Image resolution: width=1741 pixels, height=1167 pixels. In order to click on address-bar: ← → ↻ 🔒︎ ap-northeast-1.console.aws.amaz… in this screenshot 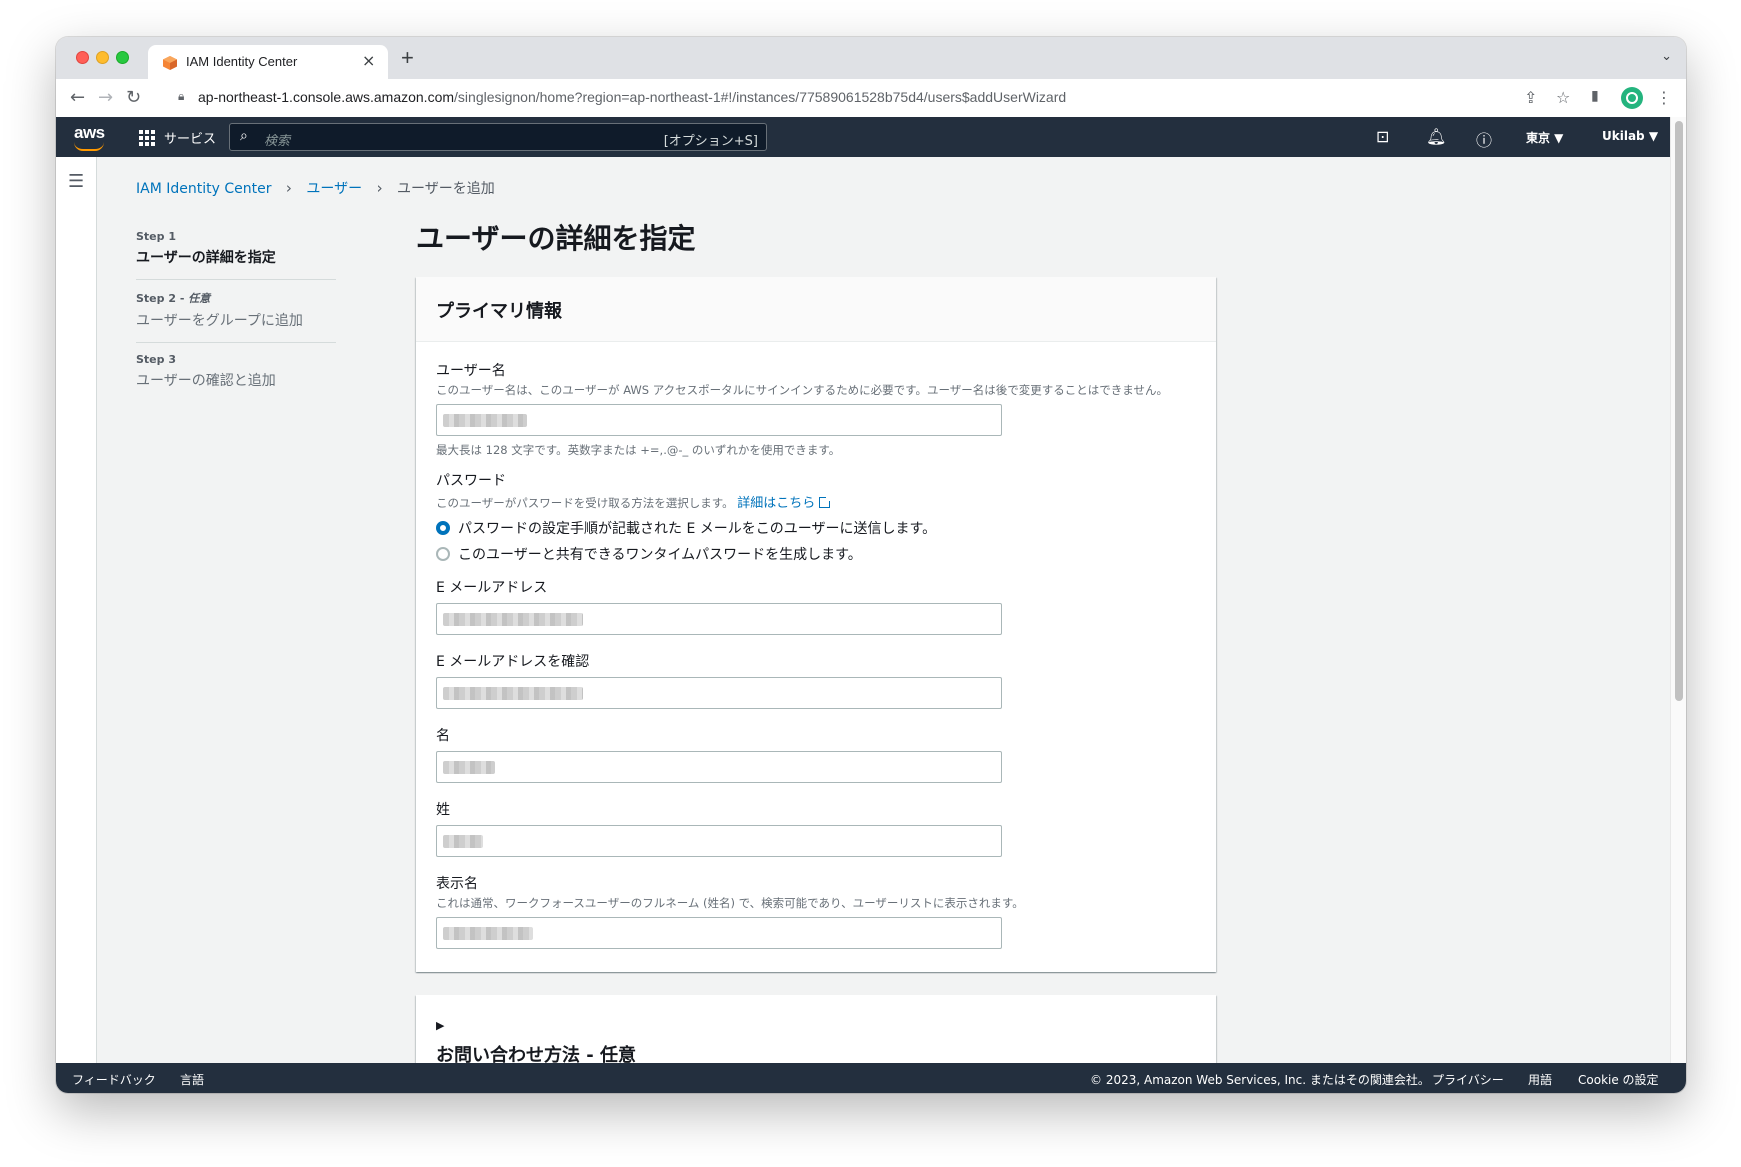, I will do `click(871, 98)`.